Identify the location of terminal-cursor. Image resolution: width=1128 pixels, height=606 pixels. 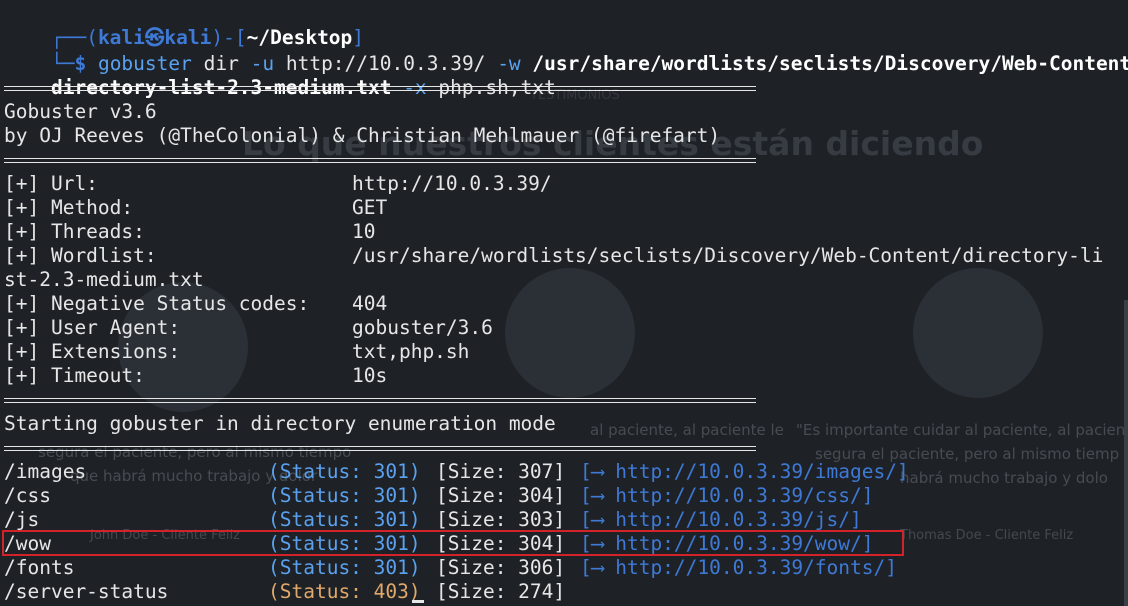
(418, 601).